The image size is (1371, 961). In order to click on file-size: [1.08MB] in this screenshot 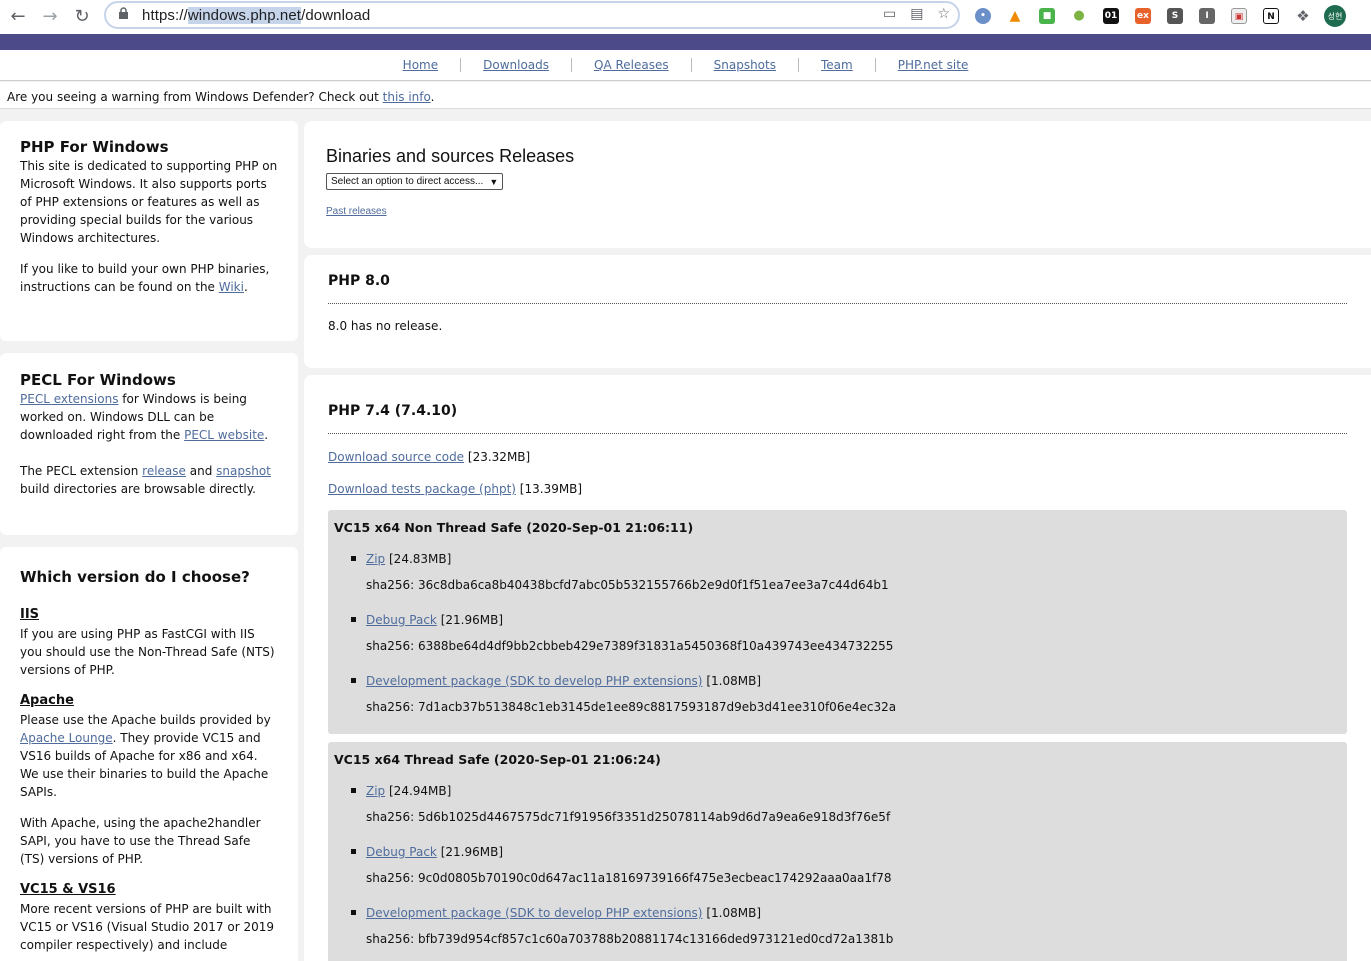, I will do `click(733, 913)`.